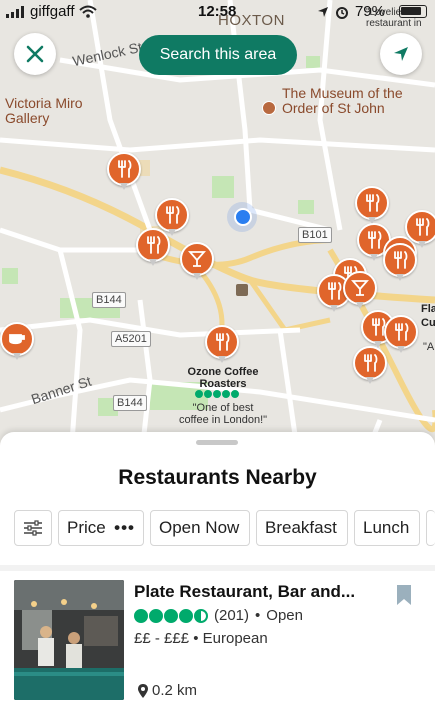 The image size is (435, 715). I want to click on filter-settings-button, so click(33, 528).